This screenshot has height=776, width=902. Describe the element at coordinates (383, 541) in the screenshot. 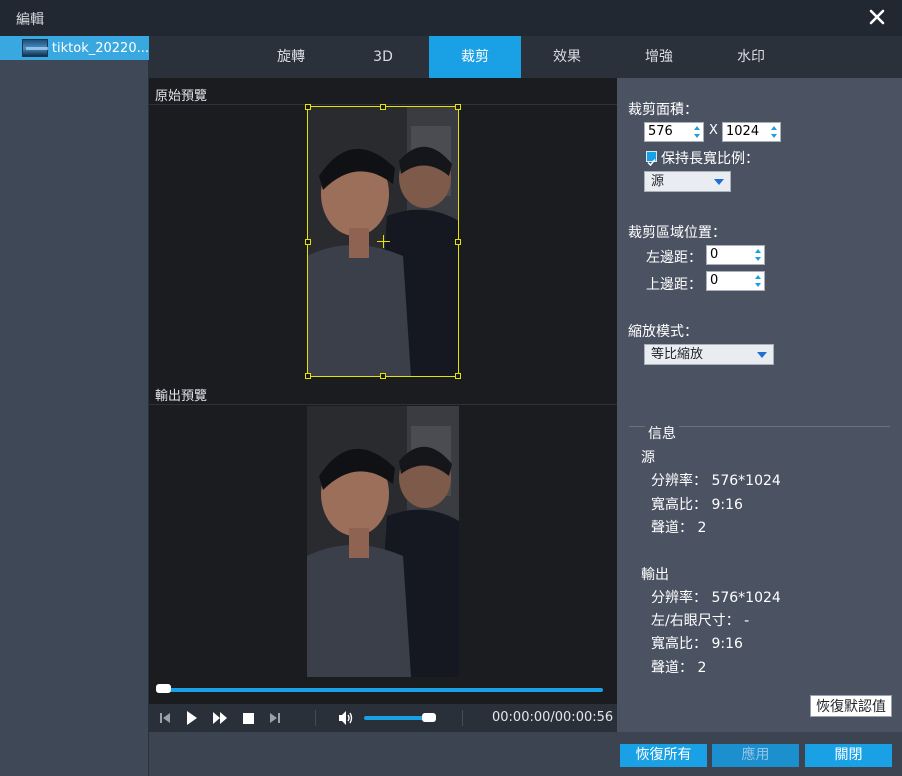

I see `output-preview-image` at that location.